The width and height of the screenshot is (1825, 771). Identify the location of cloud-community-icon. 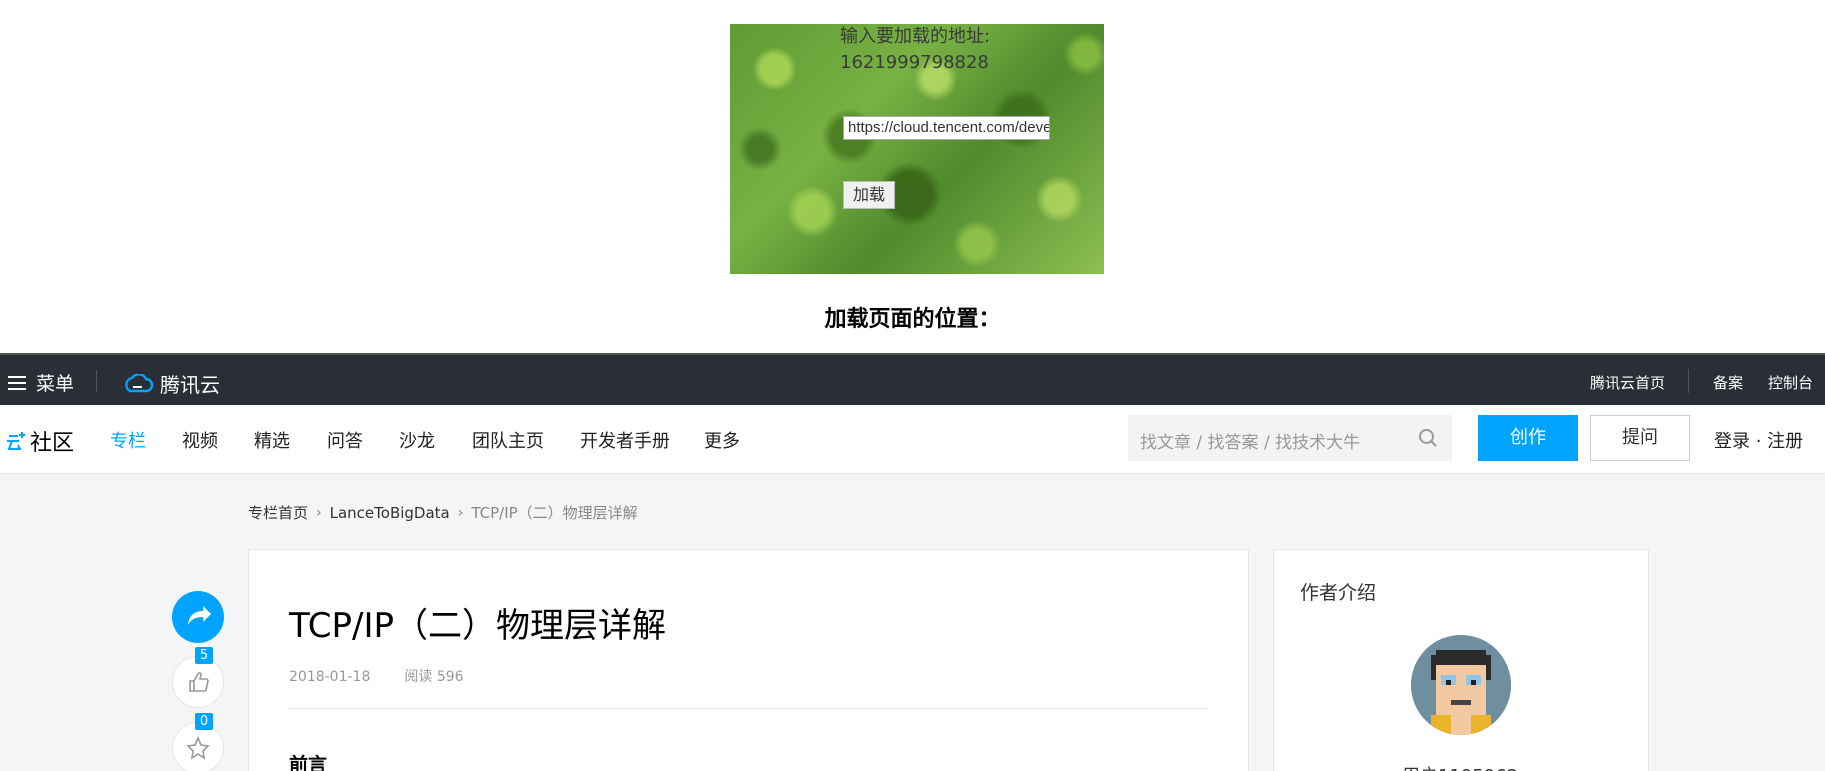
(16, 441).